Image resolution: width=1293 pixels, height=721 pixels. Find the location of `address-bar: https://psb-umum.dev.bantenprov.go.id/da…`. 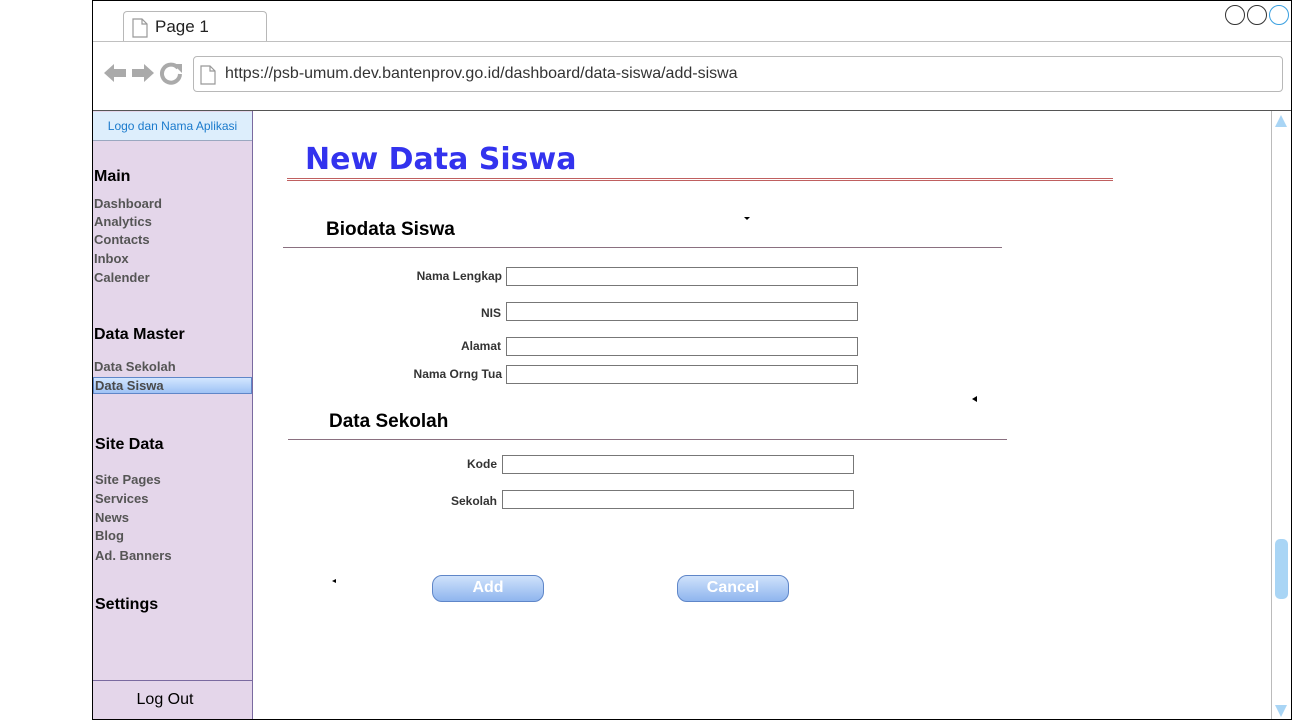

address-bar: https://psb-umum.dev.bantenprov.go.id/da… is located at coordinates (738, 74).